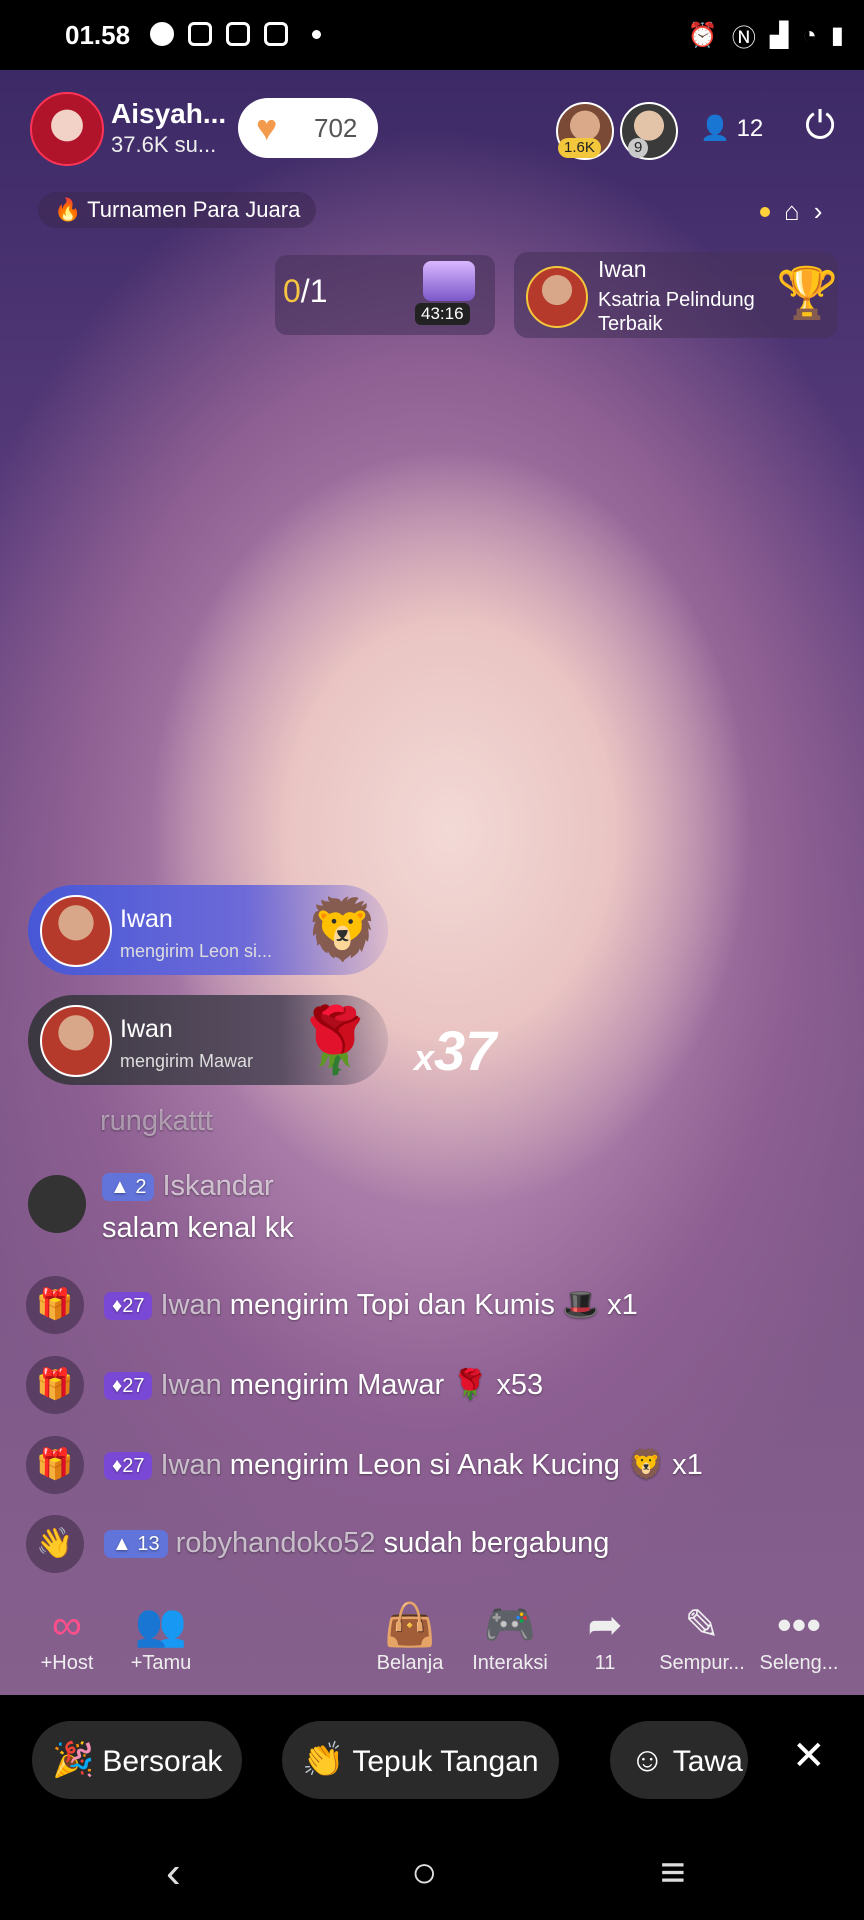  What do you see at coordinates (156, 1121) in the screenshot?
I see `chat-message-faded: rungkattt` at bounding box center [156, 1121].